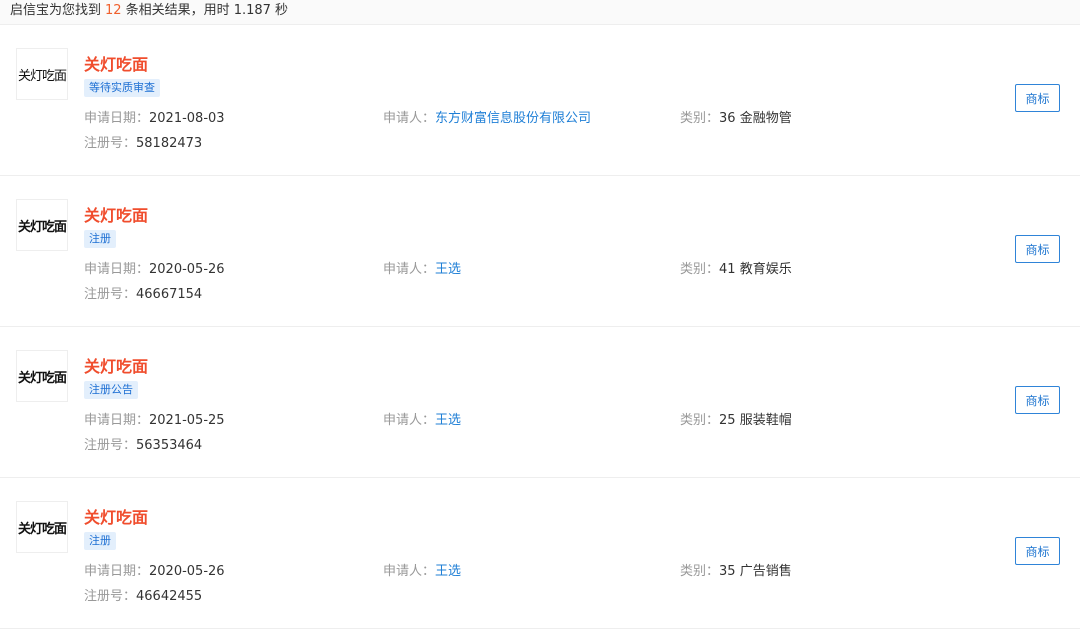 The image size is (1080, 635). I want to click on results-summary: 启信宝为您找到 12 条相关结果，用时 1.187 秒, so click(540, 12).